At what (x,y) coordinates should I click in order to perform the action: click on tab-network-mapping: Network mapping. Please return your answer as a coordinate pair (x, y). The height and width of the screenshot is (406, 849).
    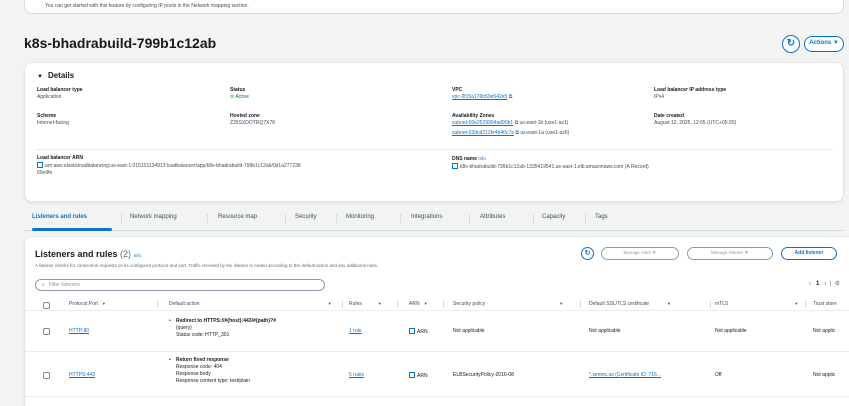
    Looking at the image, I should click on (153, 217).